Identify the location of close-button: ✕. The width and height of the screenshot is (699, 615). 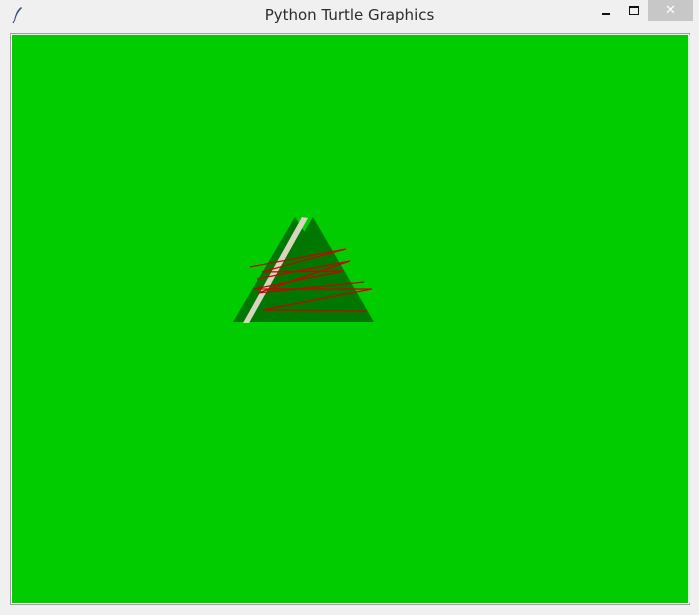
(670, 10).